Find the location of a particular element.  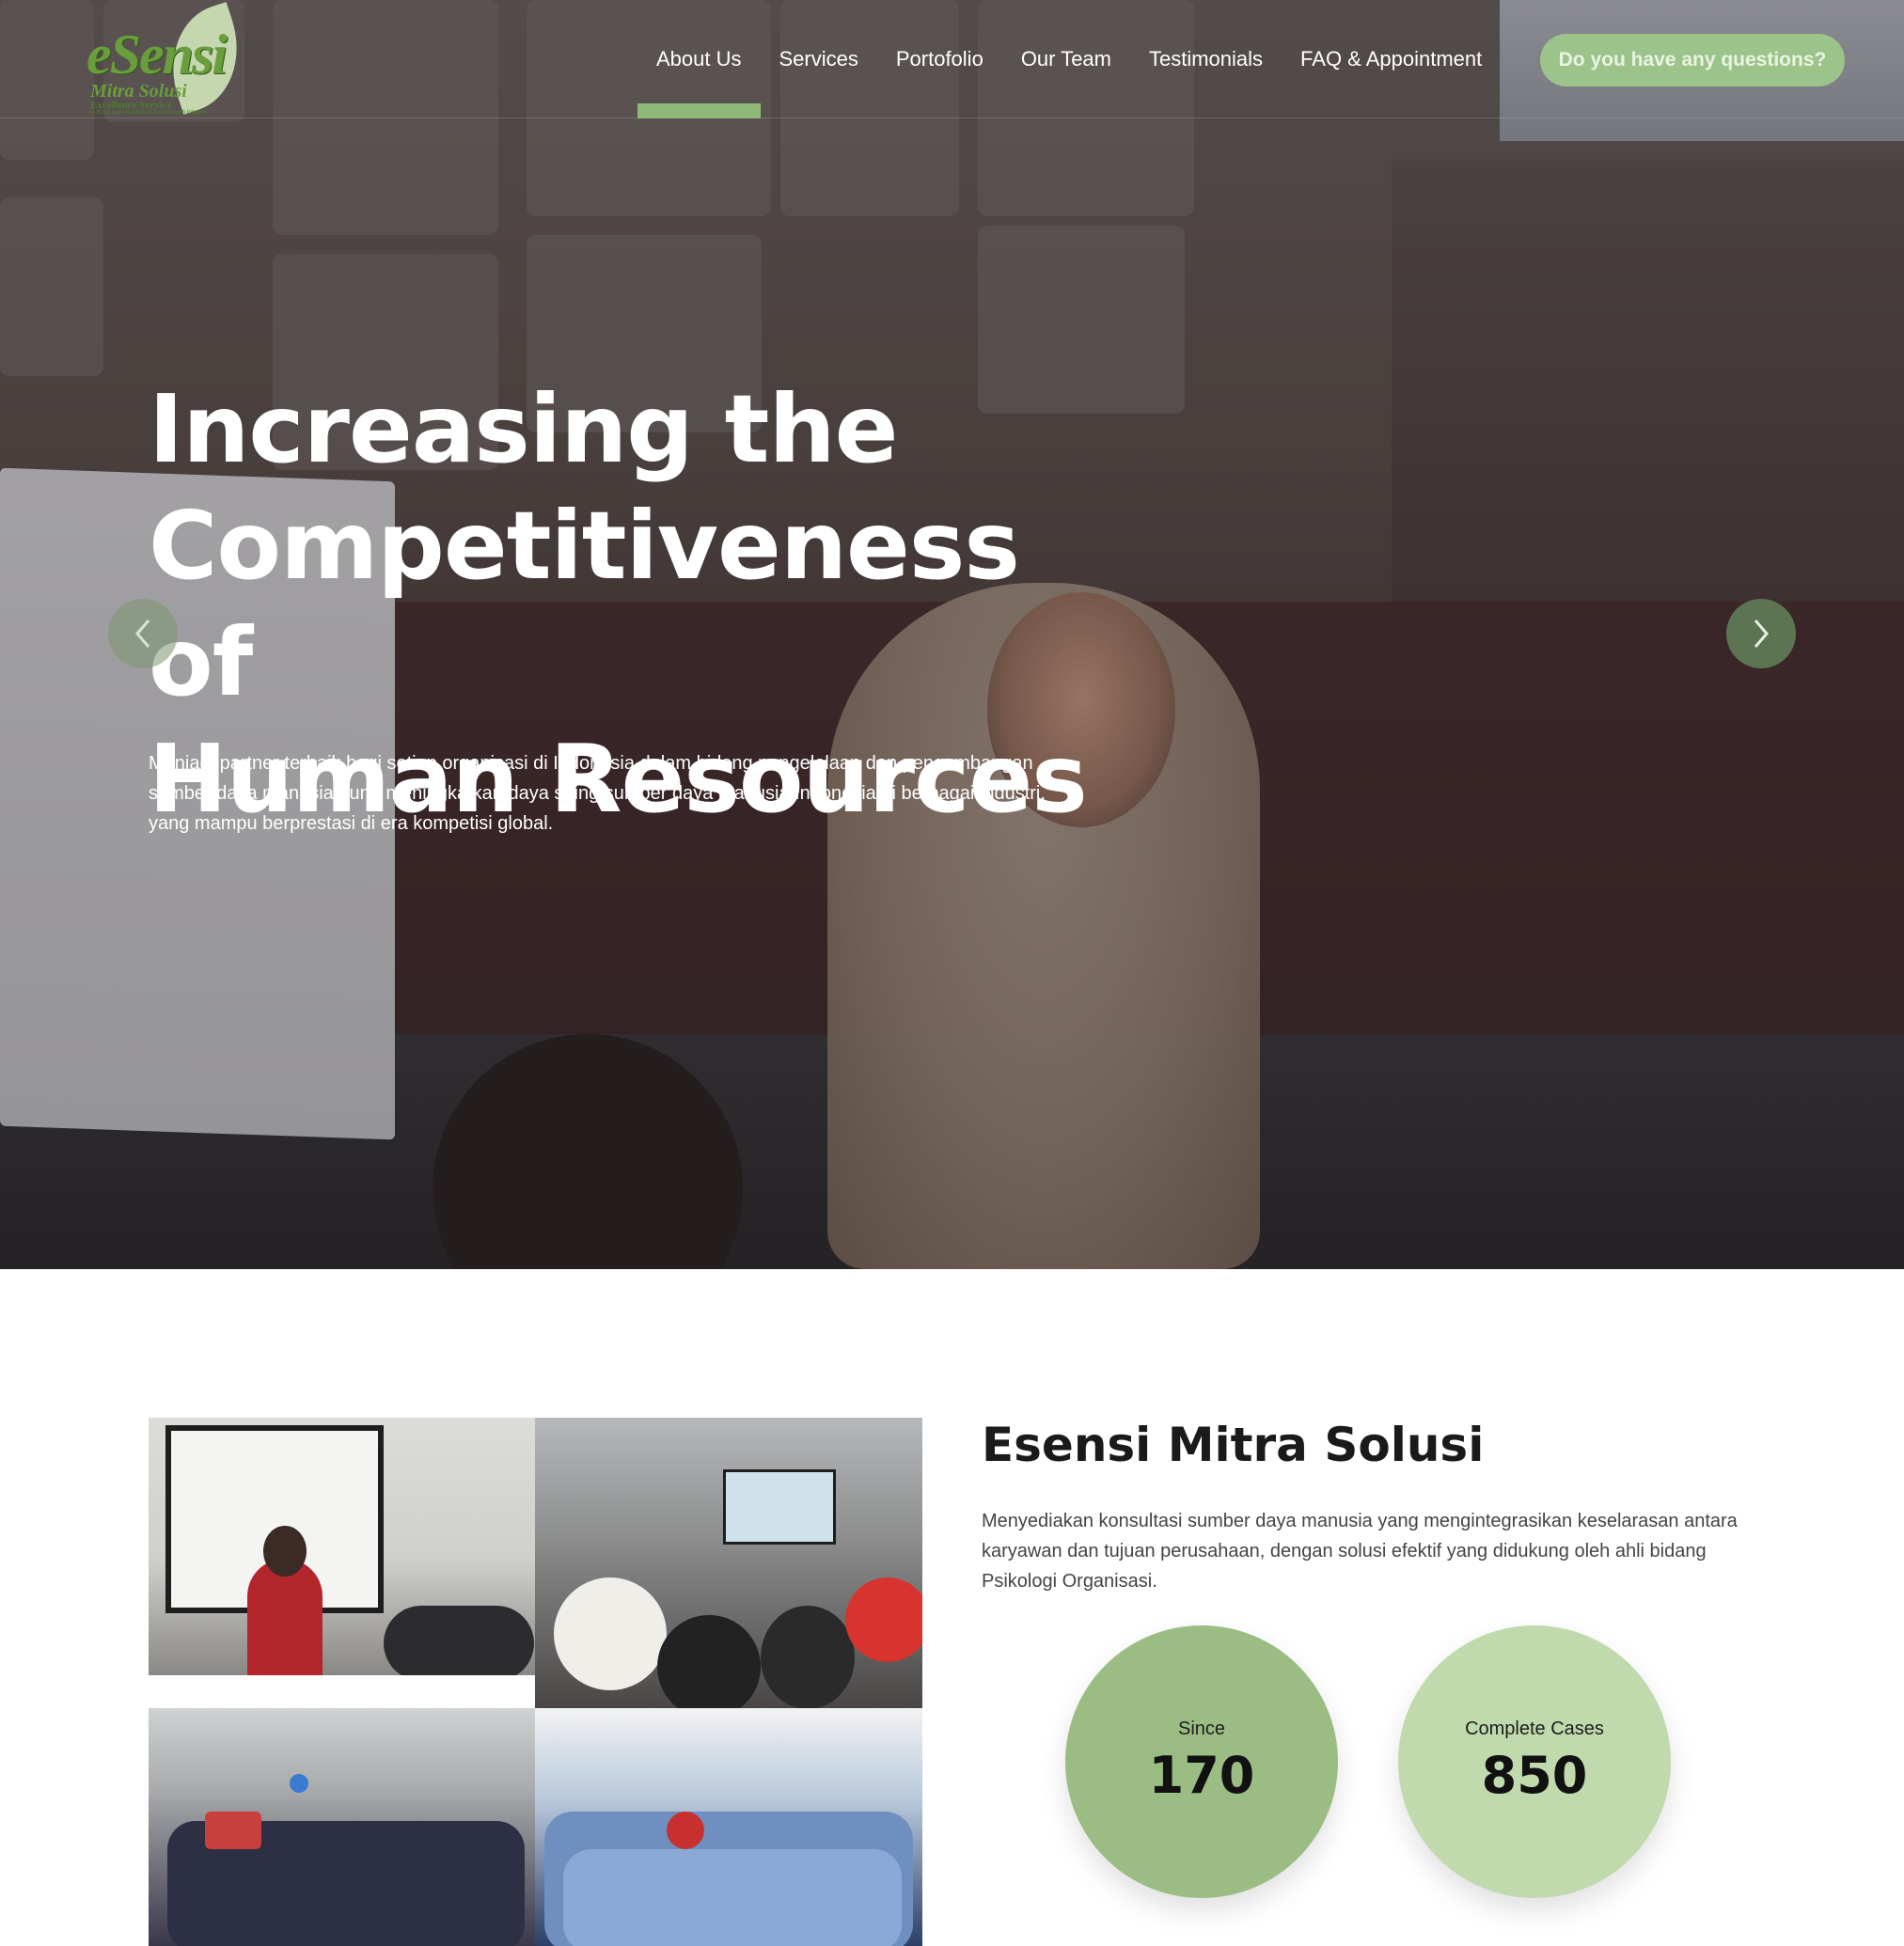

photo-gallery is located at coordinates (535, 1682).